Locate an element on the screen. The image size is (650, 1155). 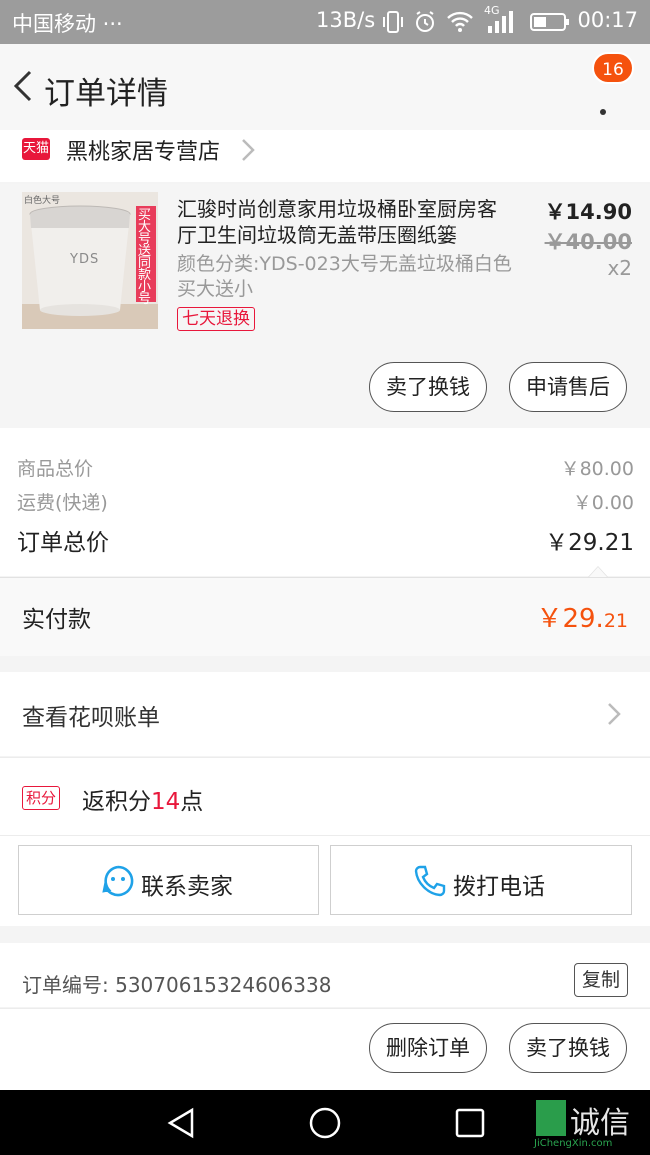
huabei-bill-row: 查看花呗账单 is located at coordinates (325, 714).